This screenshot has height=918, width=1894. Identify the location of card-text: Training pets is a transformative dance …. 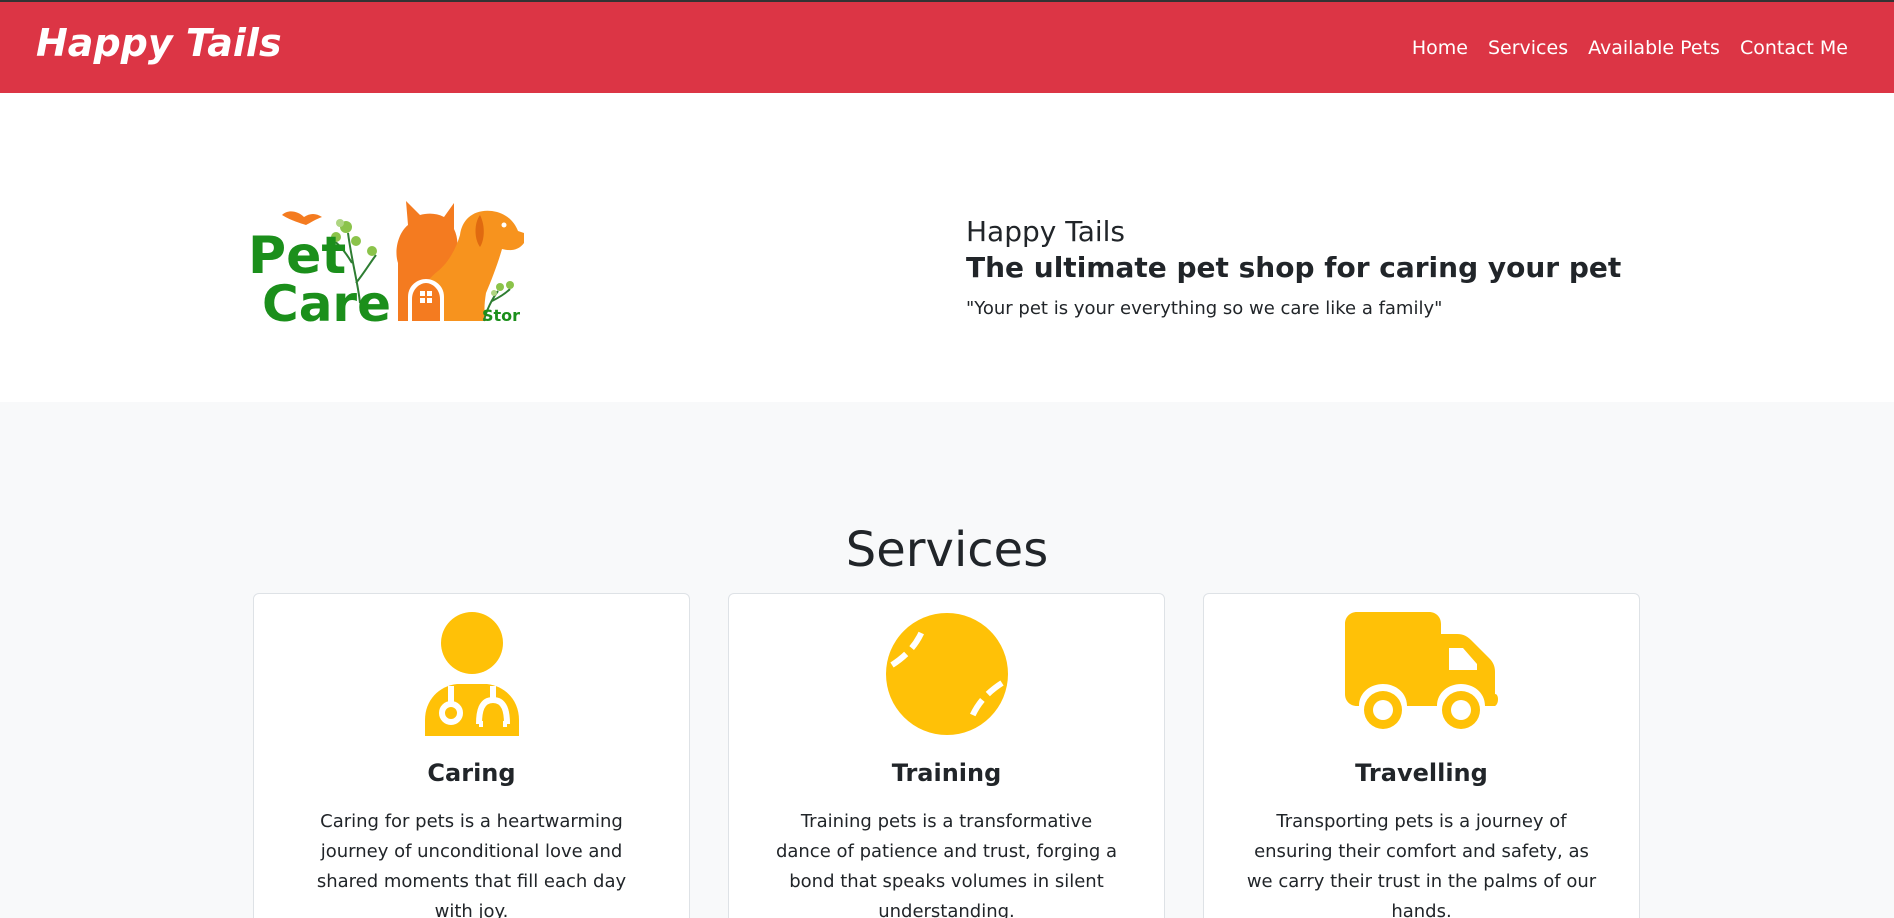
(946, 864).